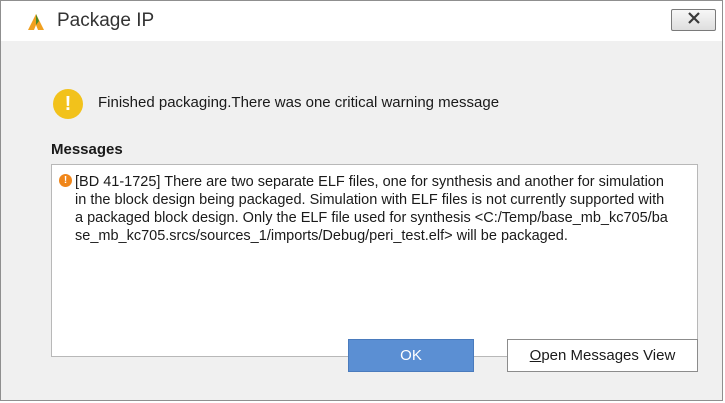  What do you see at coordinates (361, 21) in the screenshot?
I see `title-bar: Package IP` at bounding box center [361, 21].